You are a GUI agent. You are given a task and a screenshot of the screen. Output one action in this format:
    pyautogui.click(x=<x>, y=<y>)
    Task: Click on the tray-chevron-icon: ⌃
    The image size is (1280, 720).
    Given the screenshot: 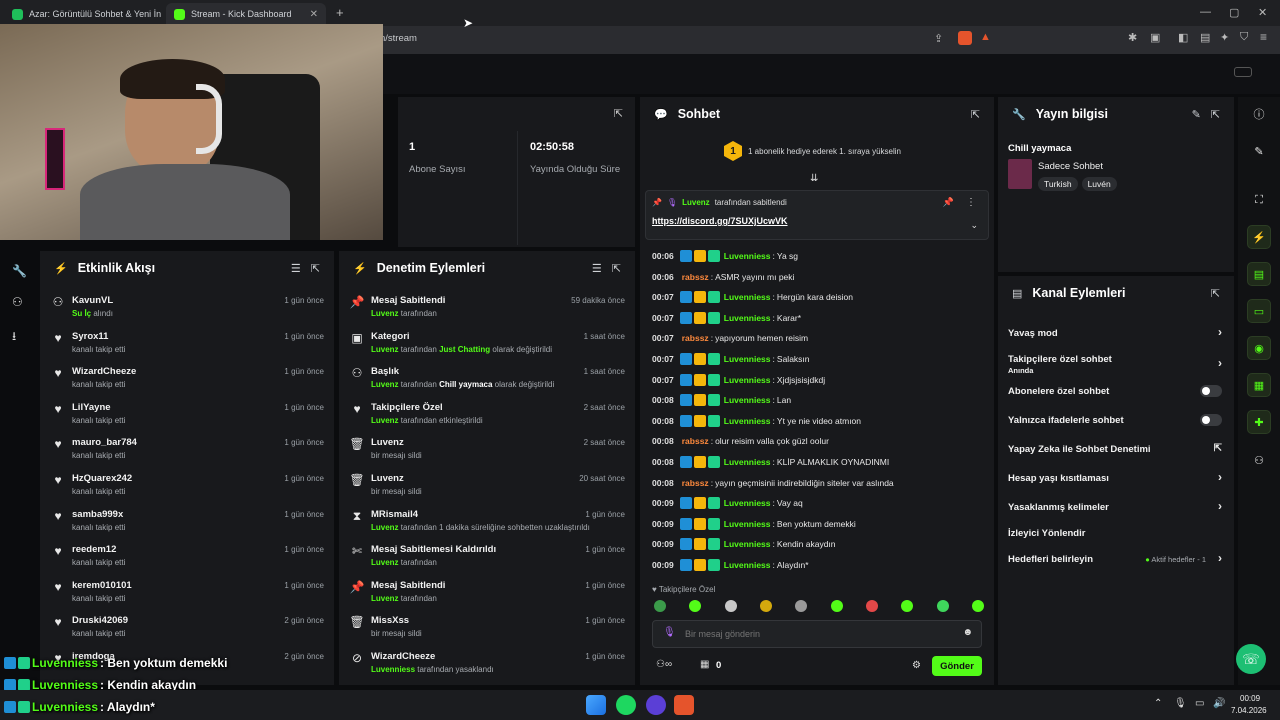 What is the action you would take?
    pyautogui.click(x=1158, y=703)
    